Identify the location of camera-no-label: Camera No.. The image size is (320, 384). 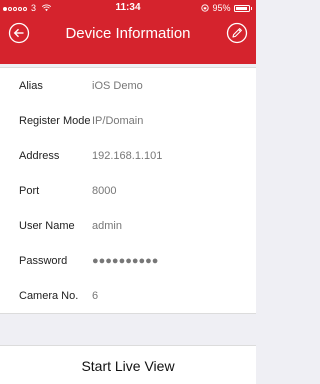
(49, 295).